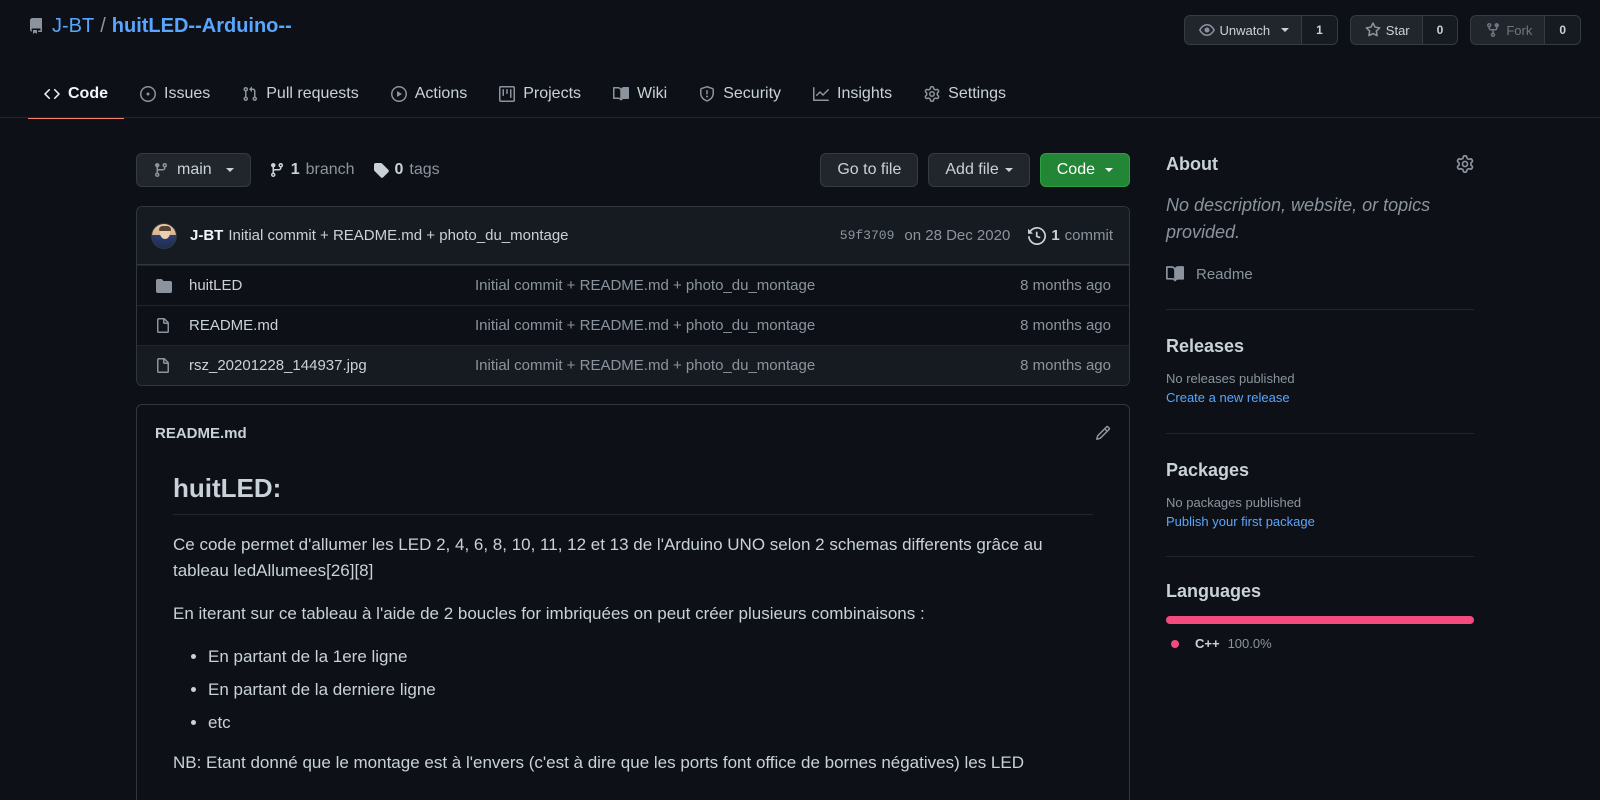 The image size is (1600, 800). Describe the element at coordinates (332, 325) in the screenshot. I see `file-name: README.md` at that location.